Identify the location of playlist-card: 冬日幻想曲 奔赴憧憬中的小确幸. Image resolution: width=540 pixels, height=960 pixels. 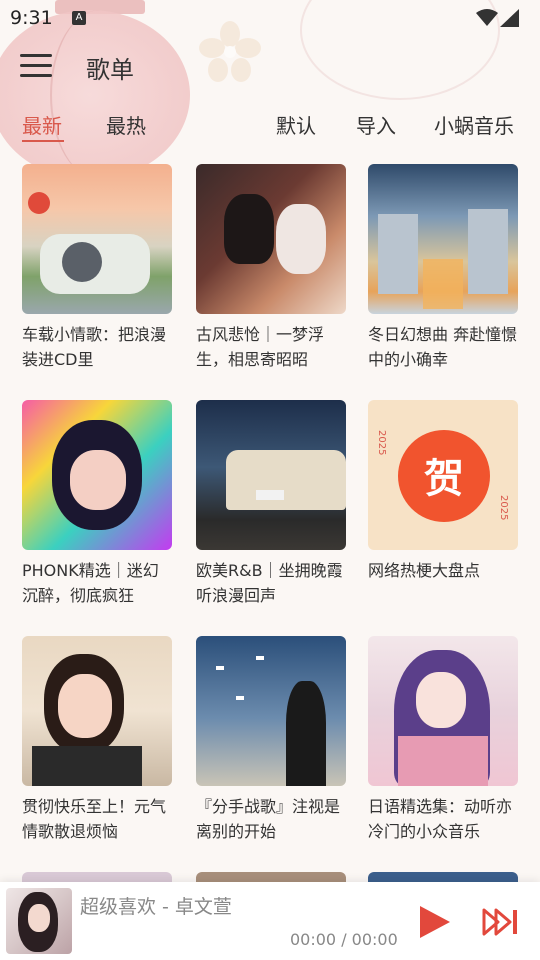
(443, 268).